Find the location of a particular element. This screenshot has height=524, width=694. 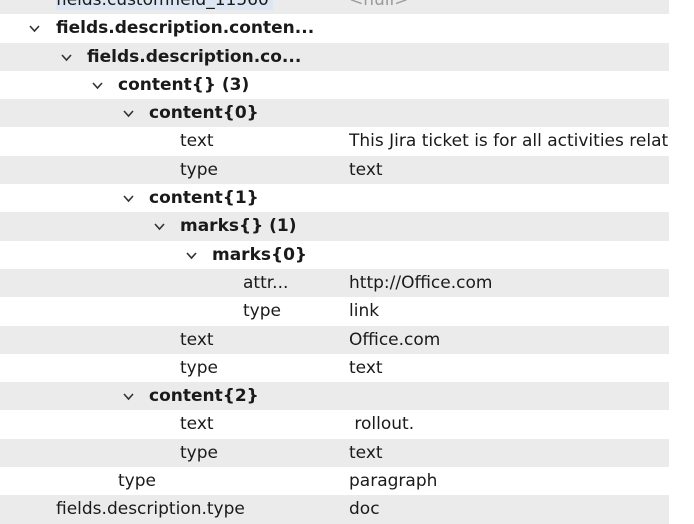

tree-row: type paragraph is located at coordinates (334, 481).